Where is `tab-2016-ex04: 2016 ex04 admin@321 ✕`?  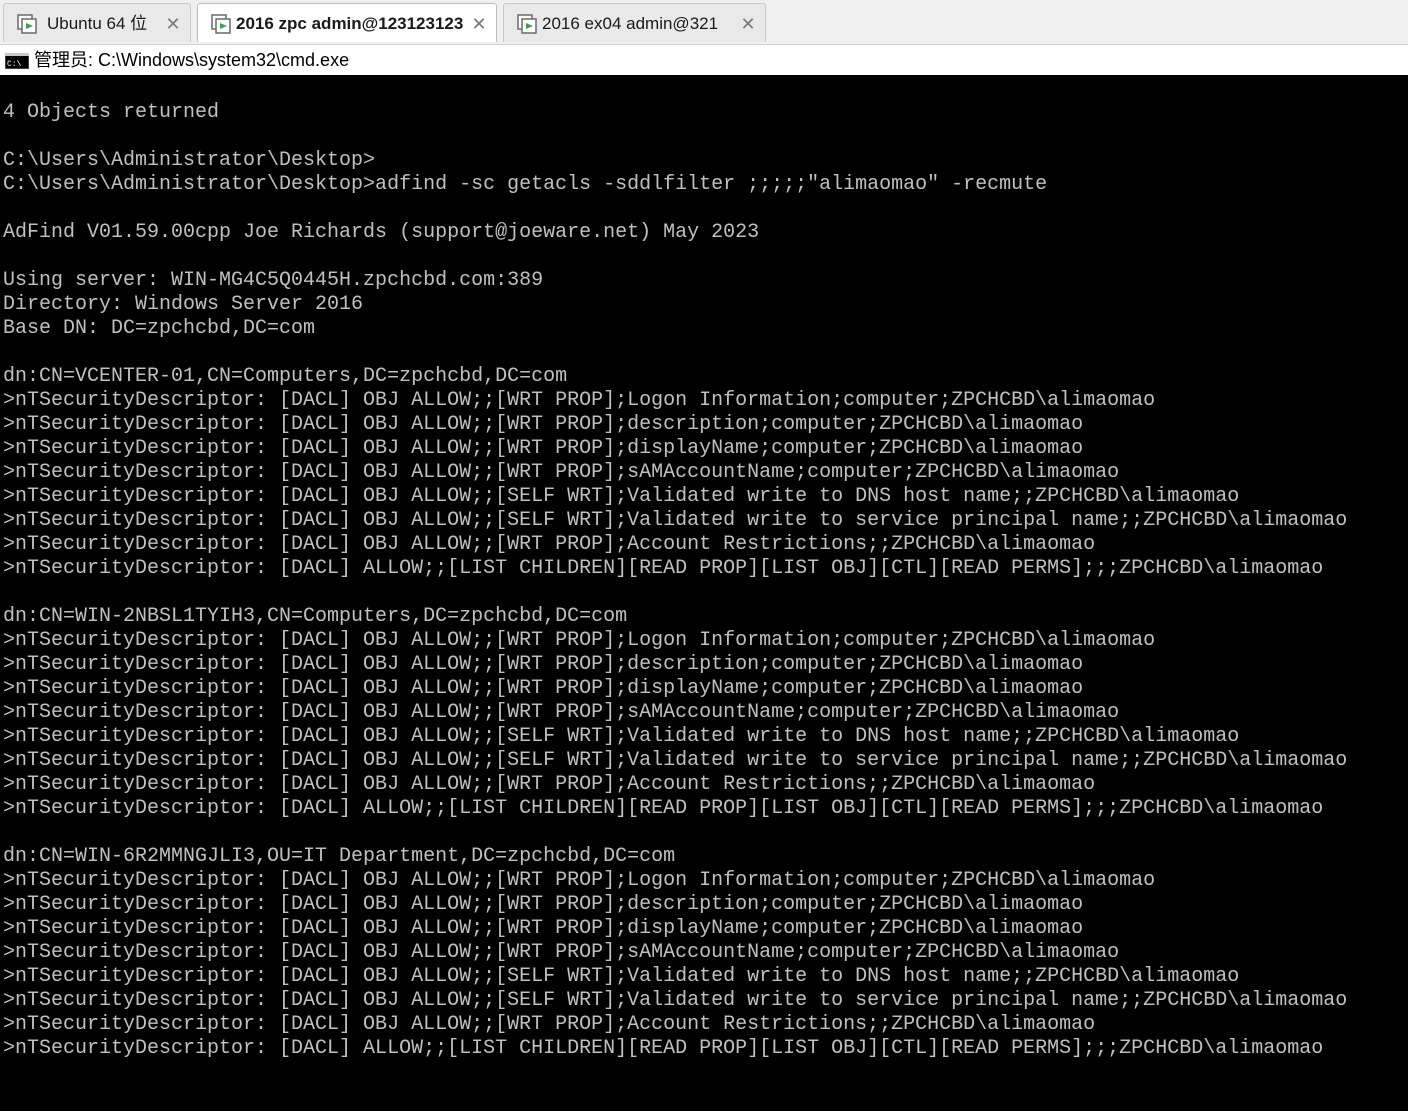
tab-2016-ex04: 2016 ex04 admin@321 ✕ is located at coordinates (634, 22).